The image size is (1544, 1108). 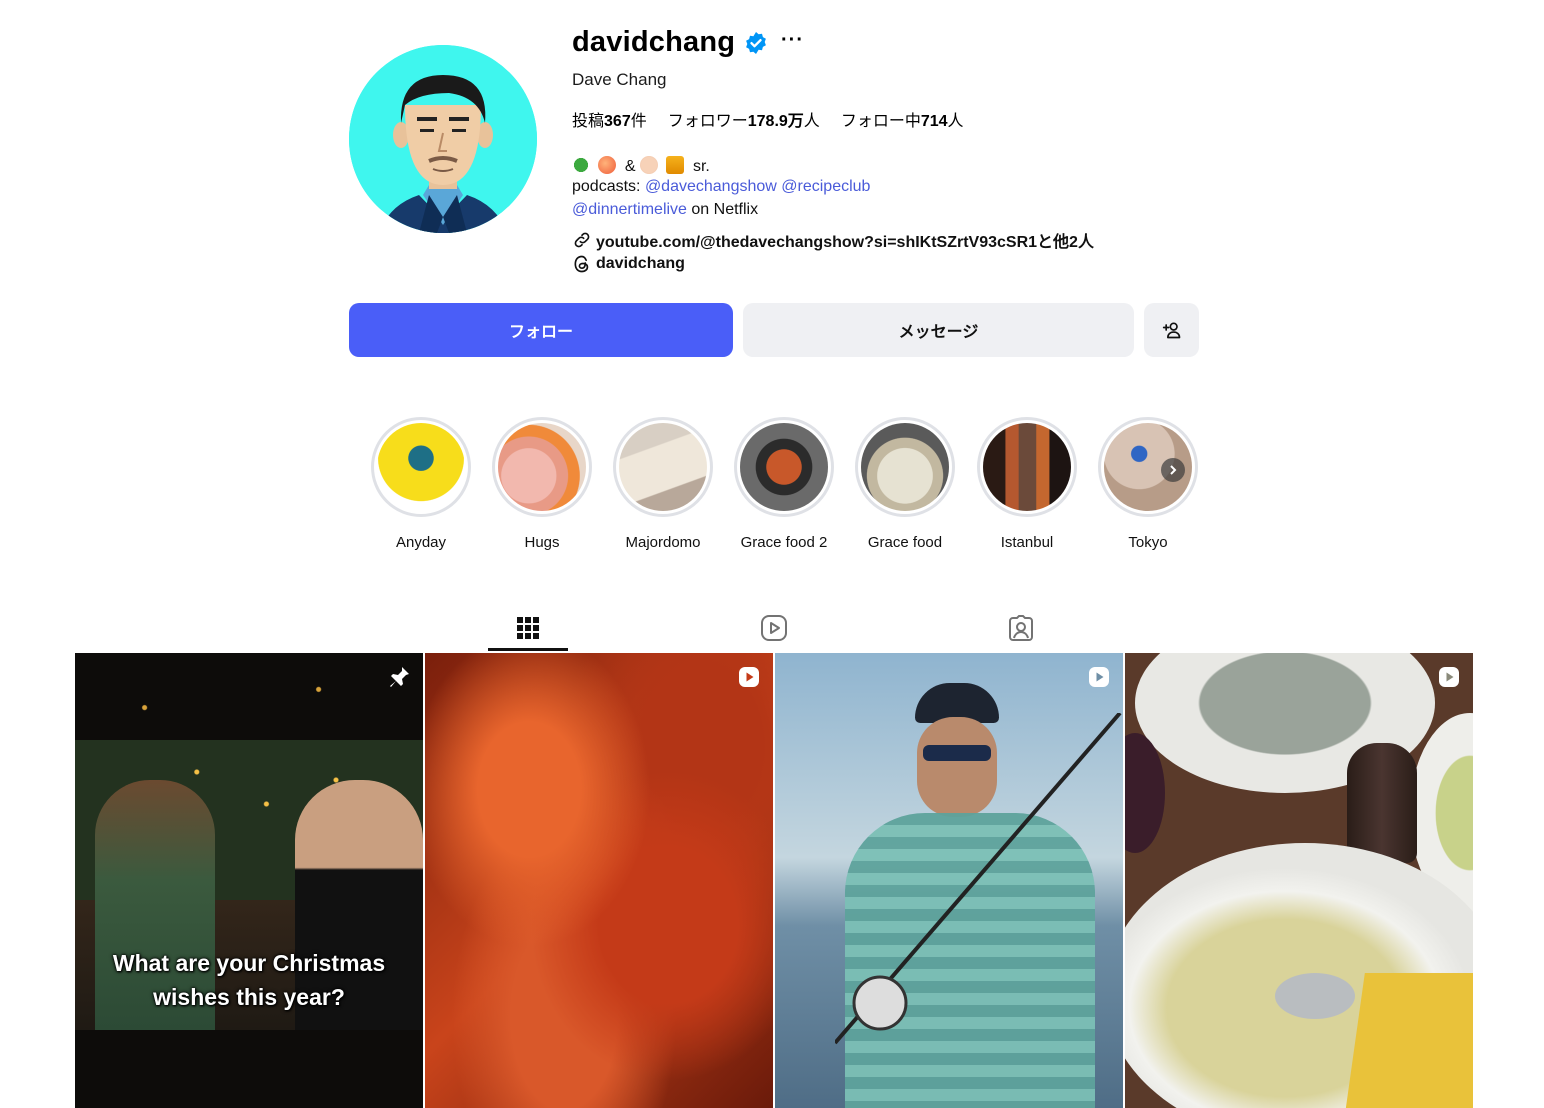 What do you see at coordinates (541, 330) in the screenshot?
I see `follow-button: フォロー` at bounding box center [541, 330].